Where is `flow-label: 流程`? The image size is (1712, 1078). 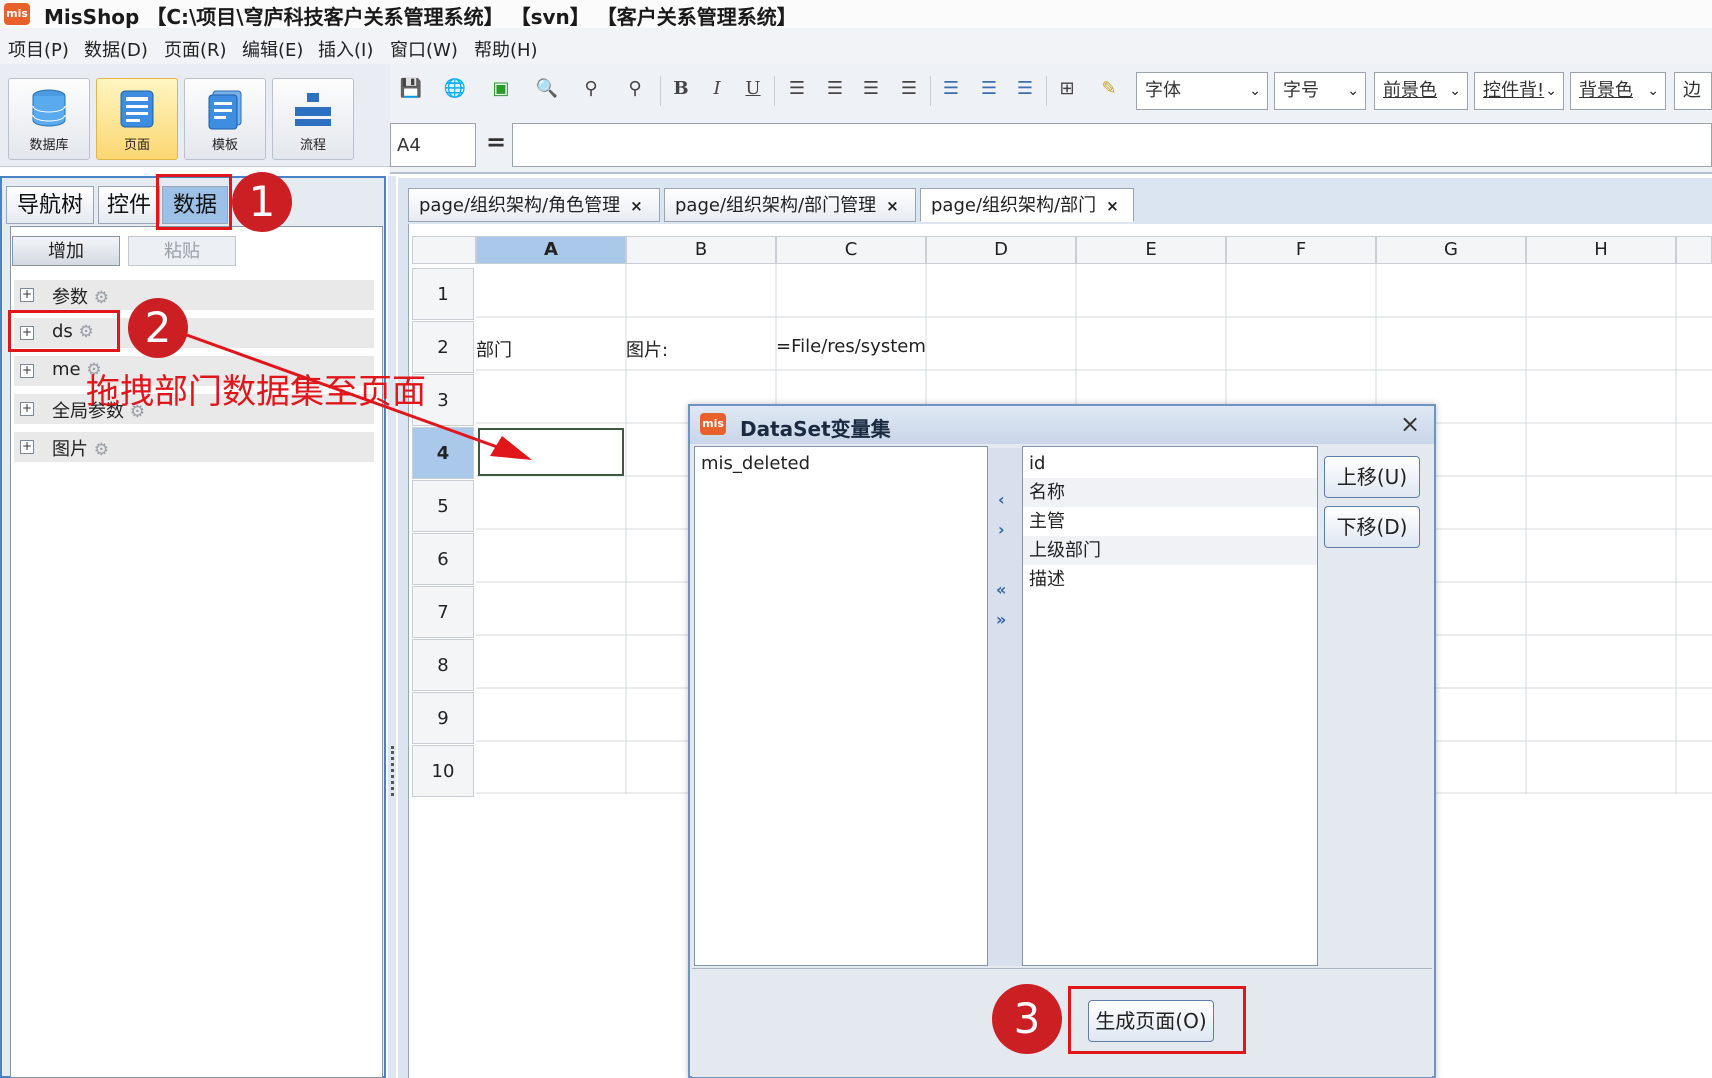
flow-label: 流程 is located at coordinates (312, 145).